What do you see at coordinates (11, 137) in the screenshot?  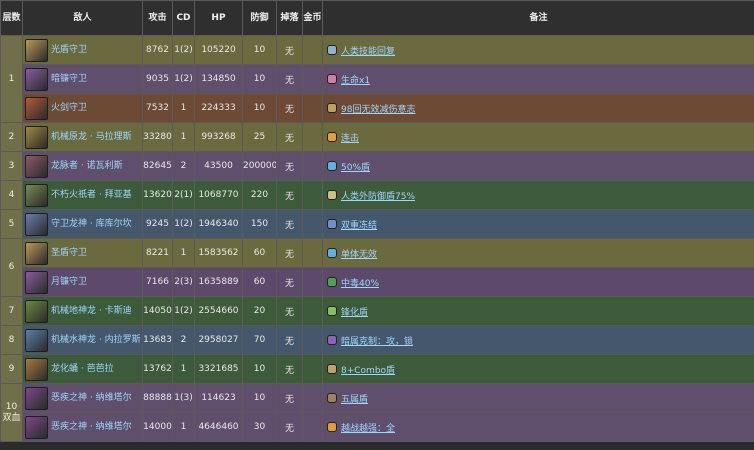 I see `floor-cell: 2` at bounding box center [11, 137].